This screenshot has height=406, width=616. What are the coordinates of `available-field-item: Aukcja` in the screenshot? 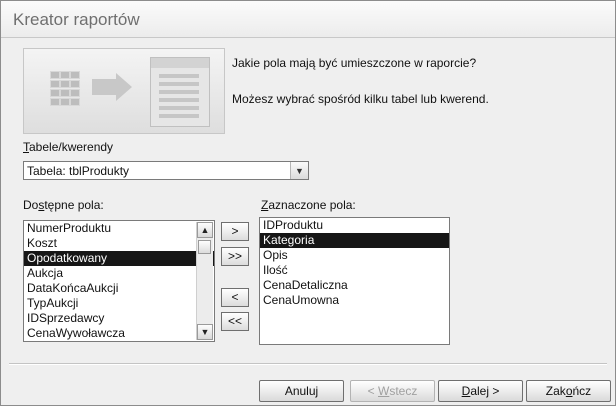 It's located at (119, 273).